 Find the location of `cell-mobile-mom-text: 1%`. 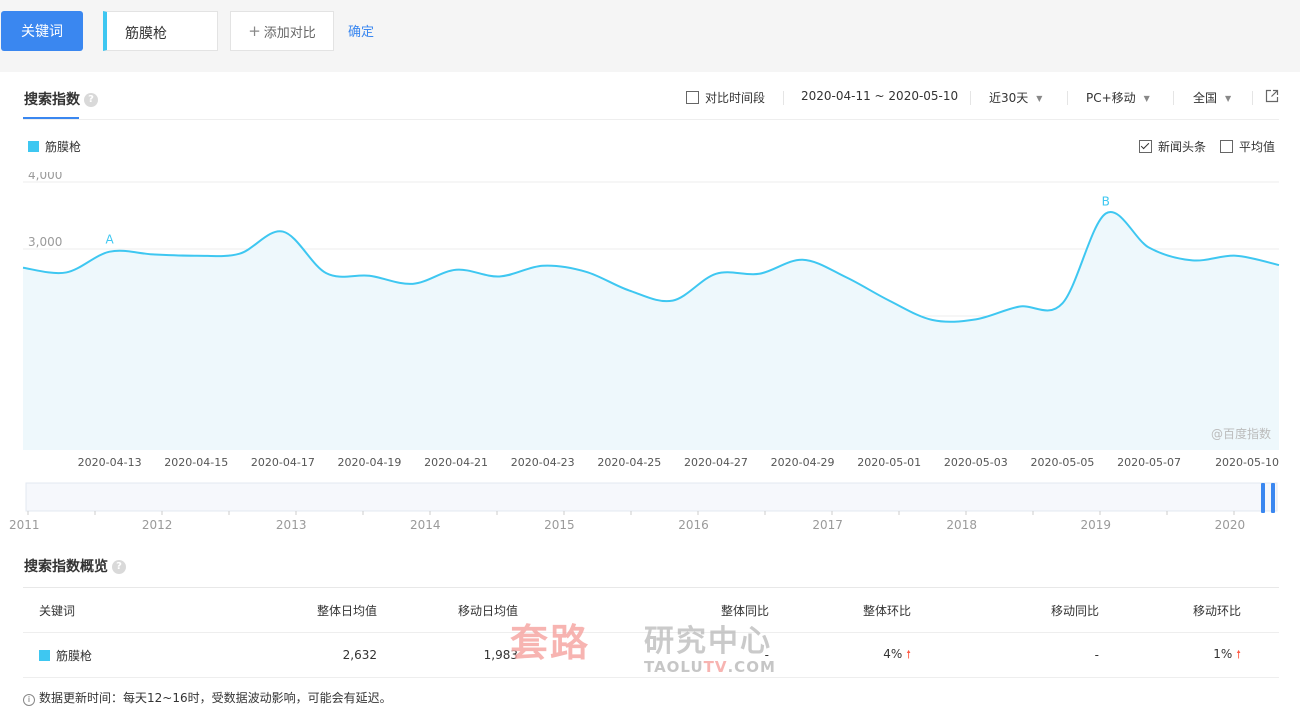

cell-mobile-mom-text: 1% is located at coordinates (1223, 653).